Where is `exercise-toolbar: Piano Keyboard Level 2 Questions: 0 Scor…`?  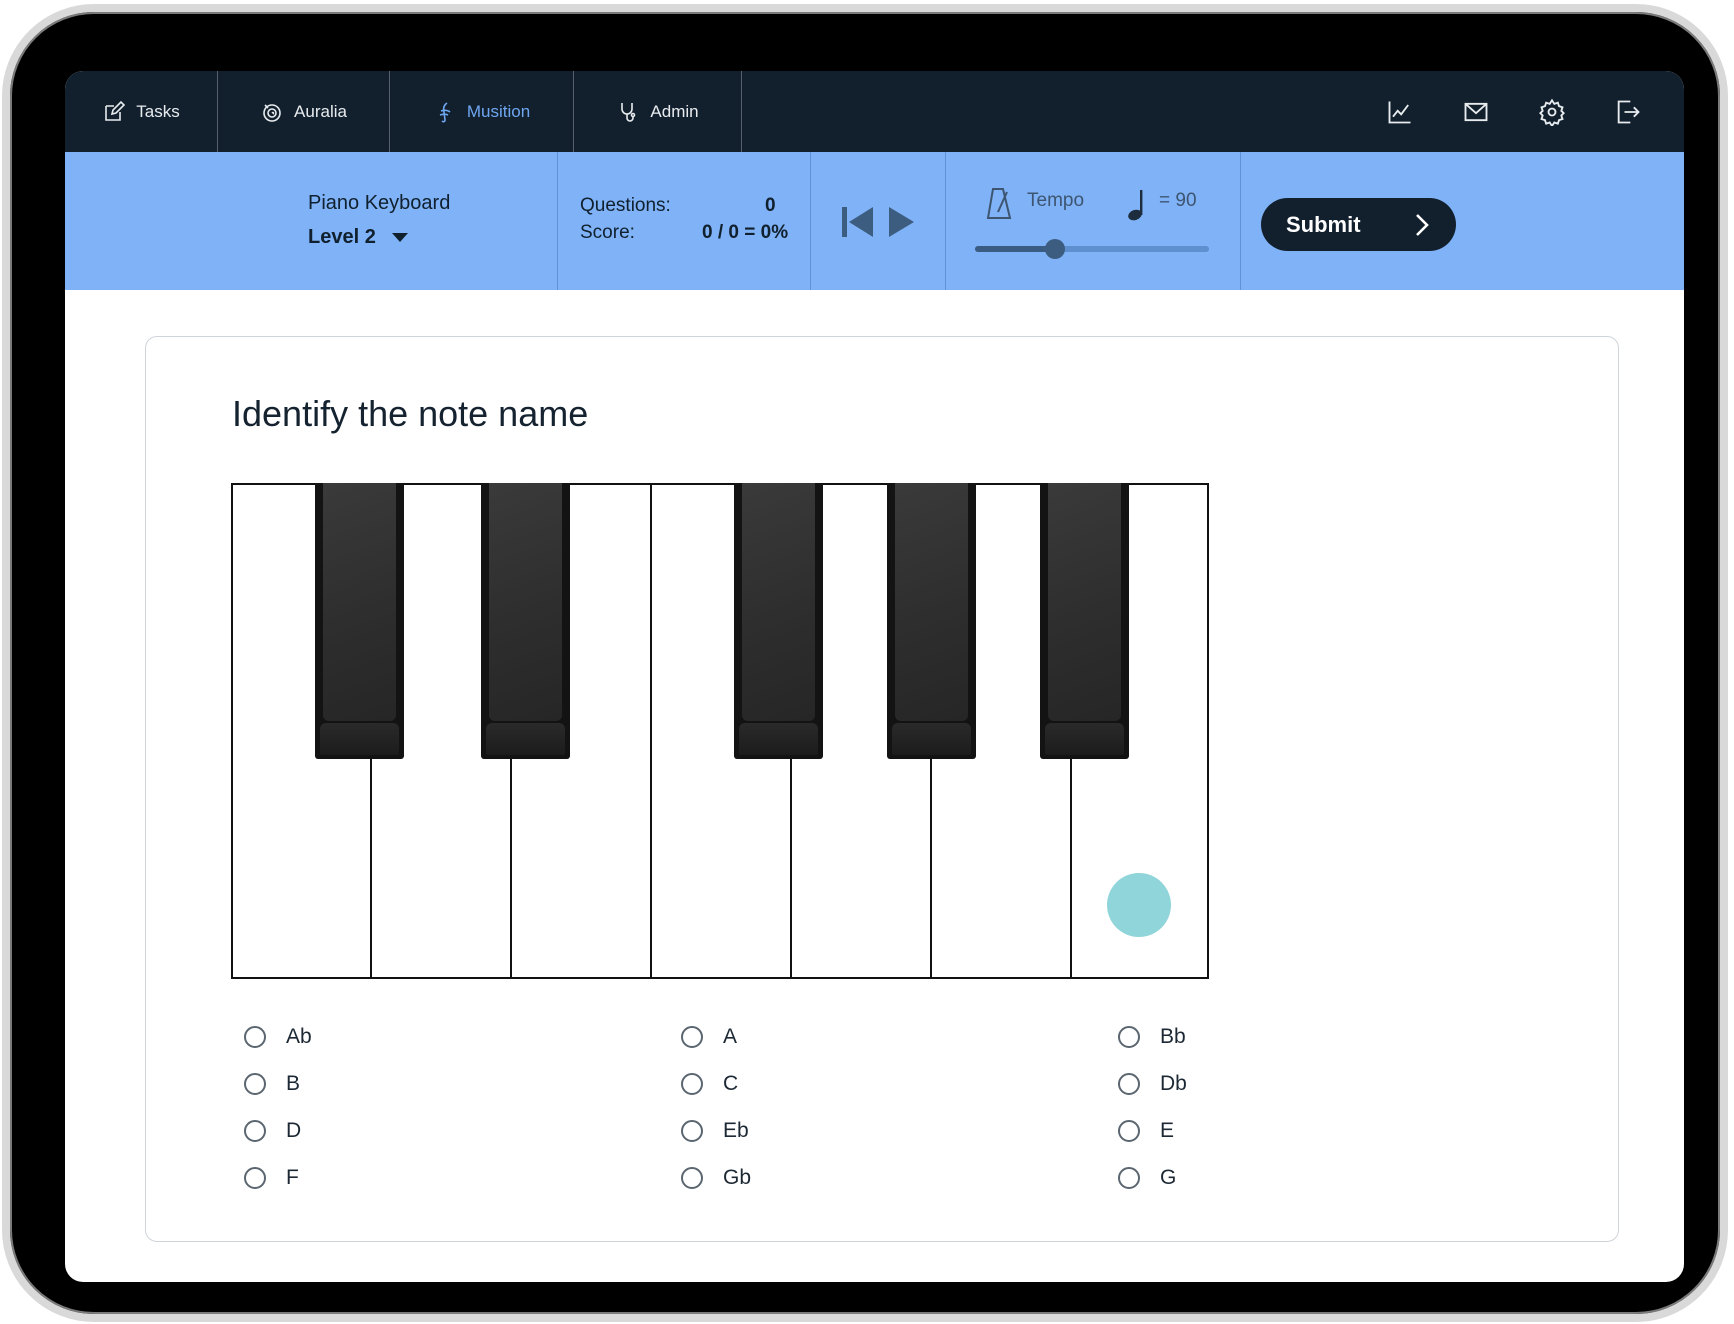
exercise-toolbar: Piano Keyboard Level 2 Questions: 0 Scor… is located at coordinates (874, 221).